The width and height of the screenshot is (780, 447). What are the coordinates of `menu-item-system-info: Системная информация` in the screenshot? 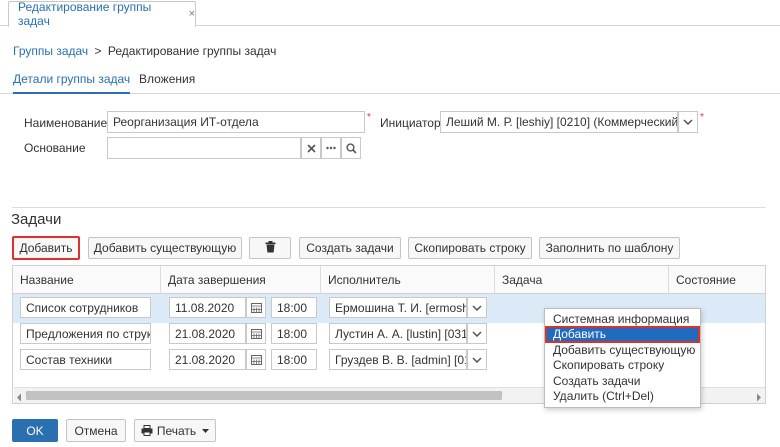 It's located at (622, 319).